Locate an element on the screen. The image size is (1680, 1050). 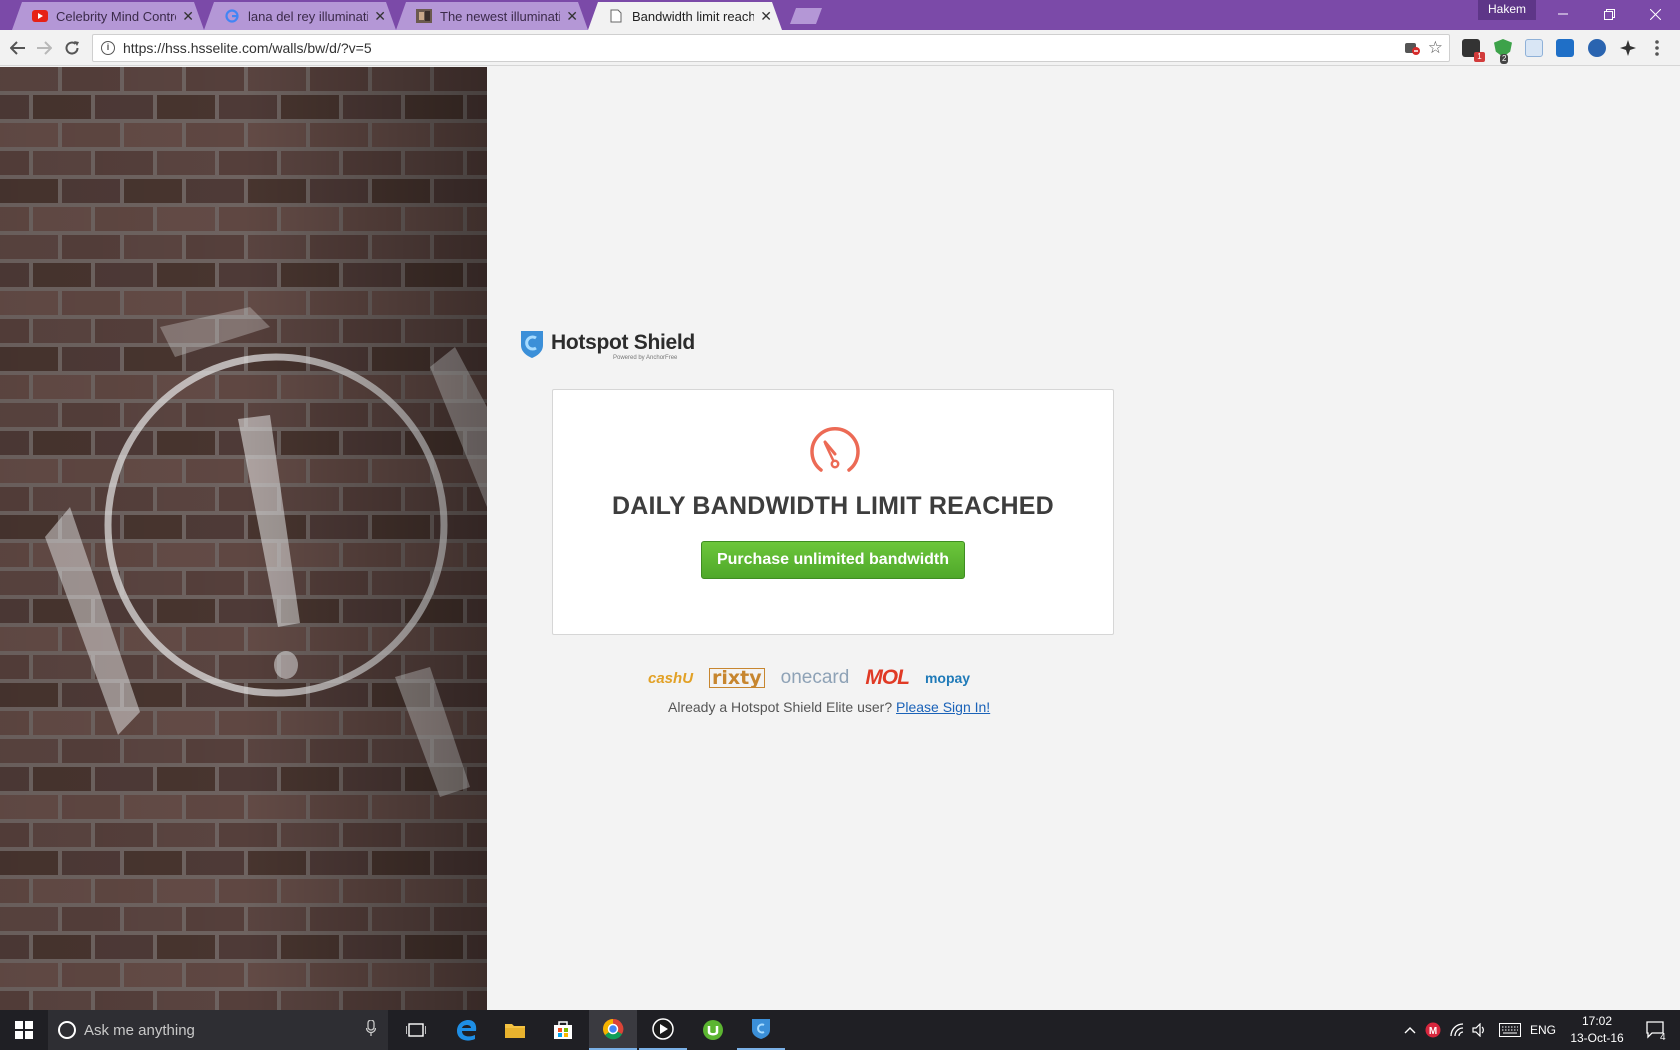
tab-title: Bandwidth limit reached is located at coordinates (693, 16).